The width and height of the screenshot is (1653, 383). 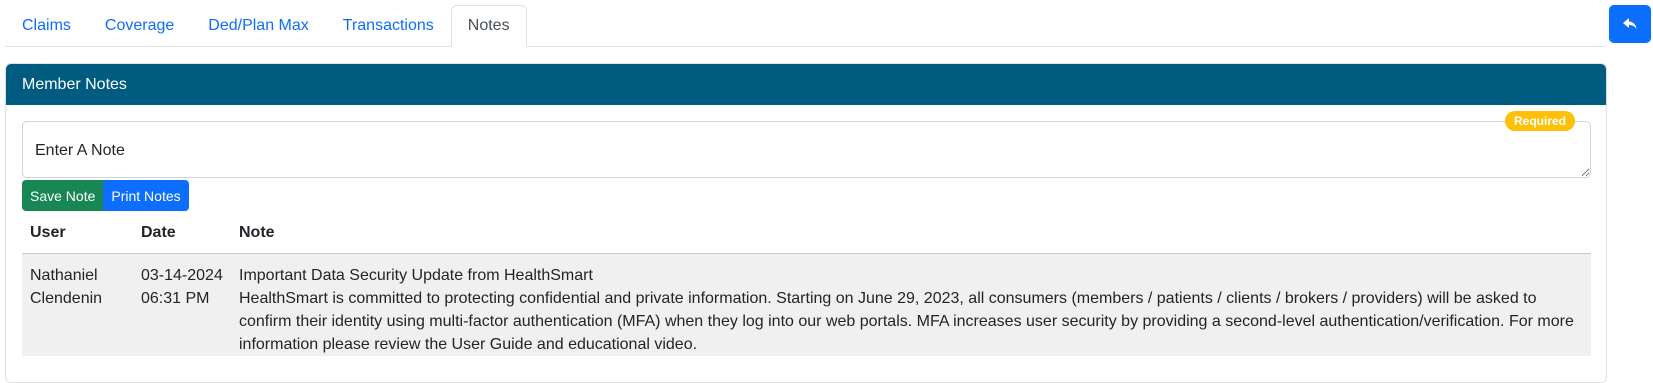 What do you see at coordinates (46, 26) in the screenshot?
I see `tab-claims: Claims` at bounding box center [46, 26].